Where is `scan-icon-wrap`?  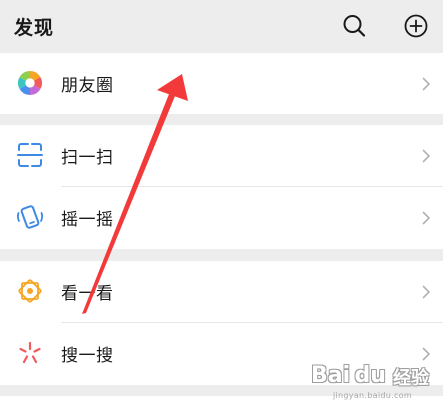
scan-icon-wrap is located at coordinates (30, 155).